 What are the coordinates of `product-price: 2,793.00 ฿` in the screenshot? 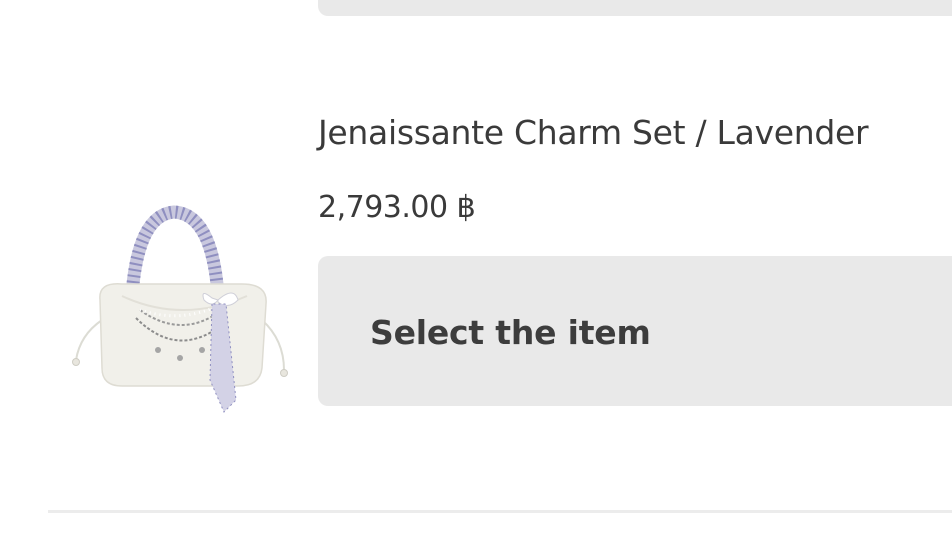 It's located at (397, 207).